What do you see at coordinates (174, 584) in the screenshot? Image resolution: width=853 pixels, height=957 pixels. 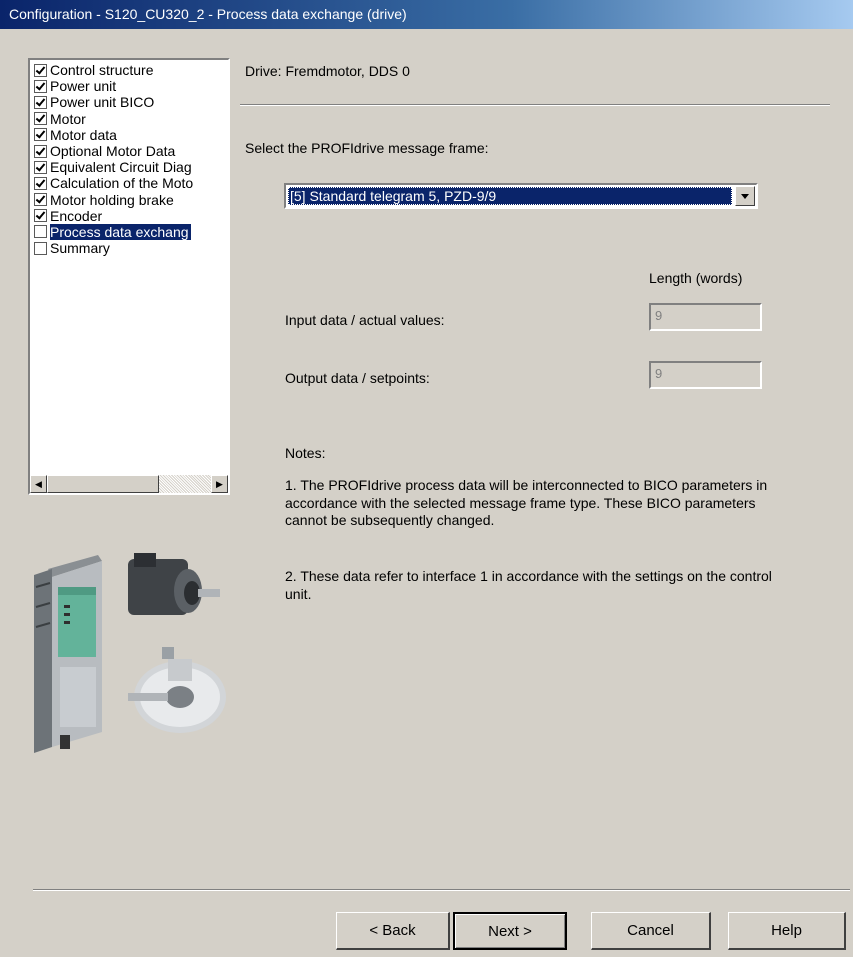 I see `servo-motor-image` at bounding box center [174, 584].